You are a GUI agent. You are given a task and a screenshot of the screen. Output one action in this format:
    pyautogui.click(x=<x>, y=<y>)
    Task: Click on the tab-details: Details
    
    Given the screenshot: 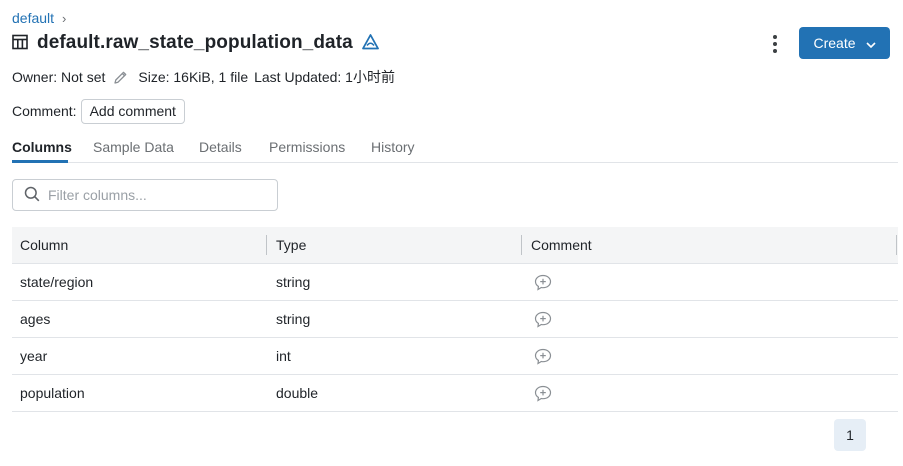 What is the action you would take?
    pyautogui.click(x=220, y=147)
    